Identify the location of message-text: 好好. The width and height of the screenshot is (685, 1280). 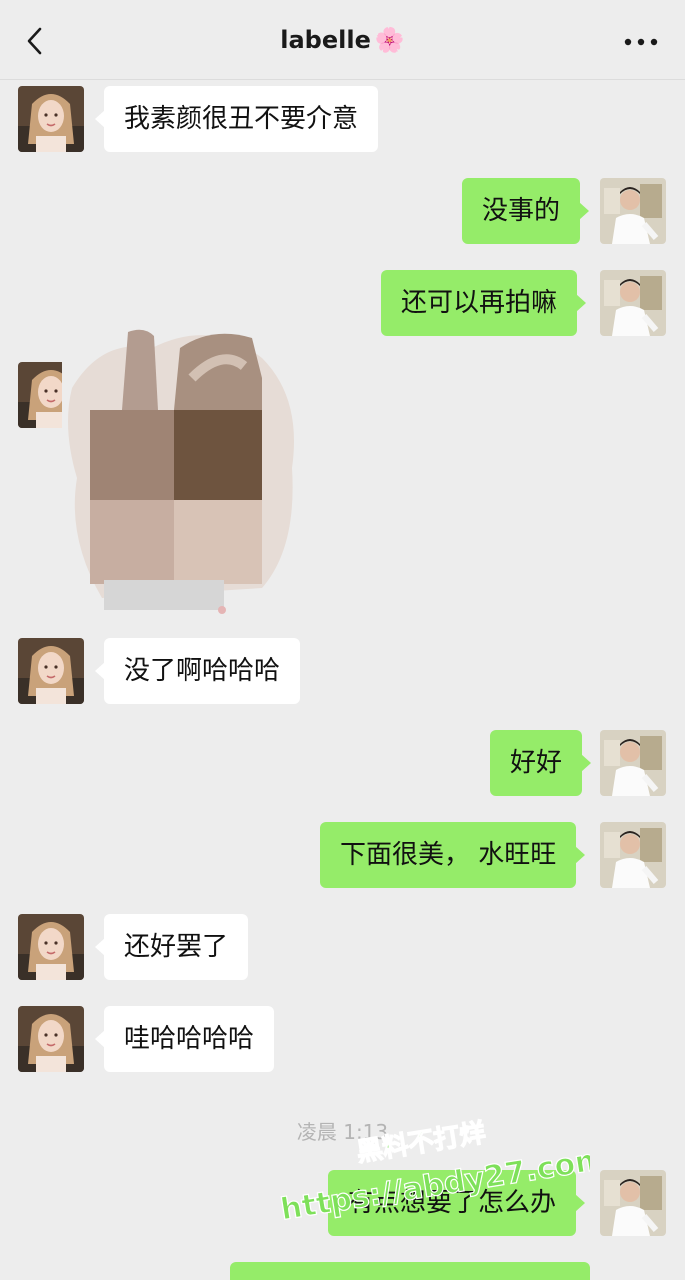
(536, 763).